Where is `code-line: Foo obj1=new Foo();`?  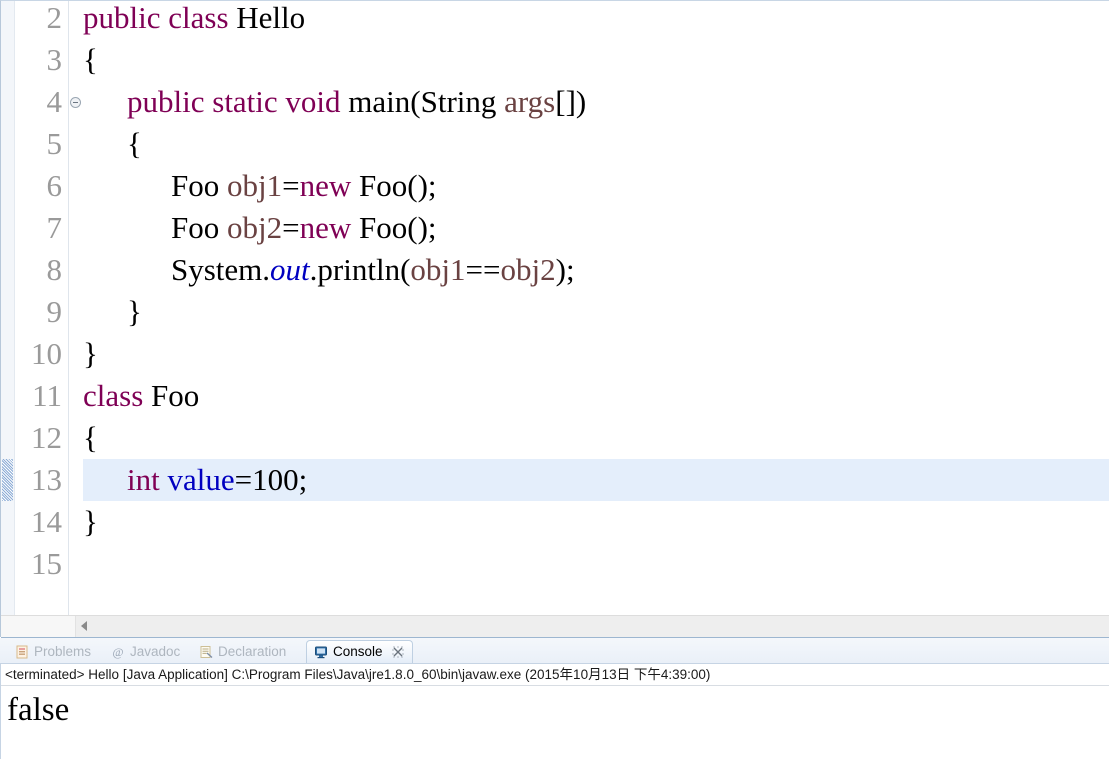 code-line: Foo obj1=new Foo(); is located at coordinates (304, 186).